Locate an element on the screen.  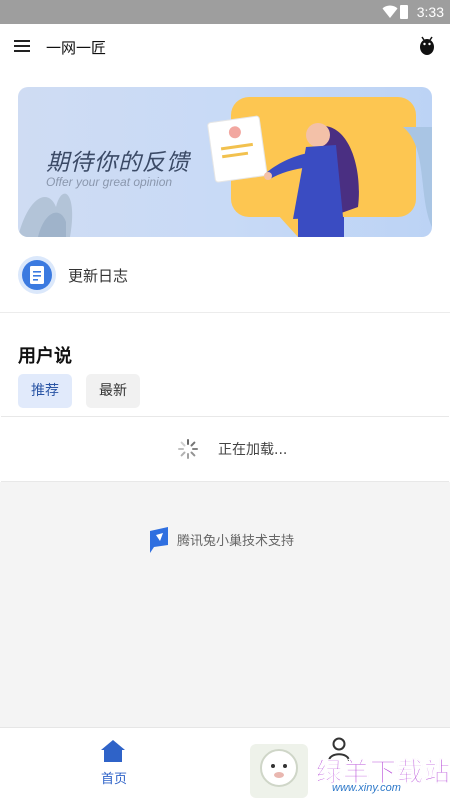
changelog-label: 更新日志 is located at coordinates (98, 276).